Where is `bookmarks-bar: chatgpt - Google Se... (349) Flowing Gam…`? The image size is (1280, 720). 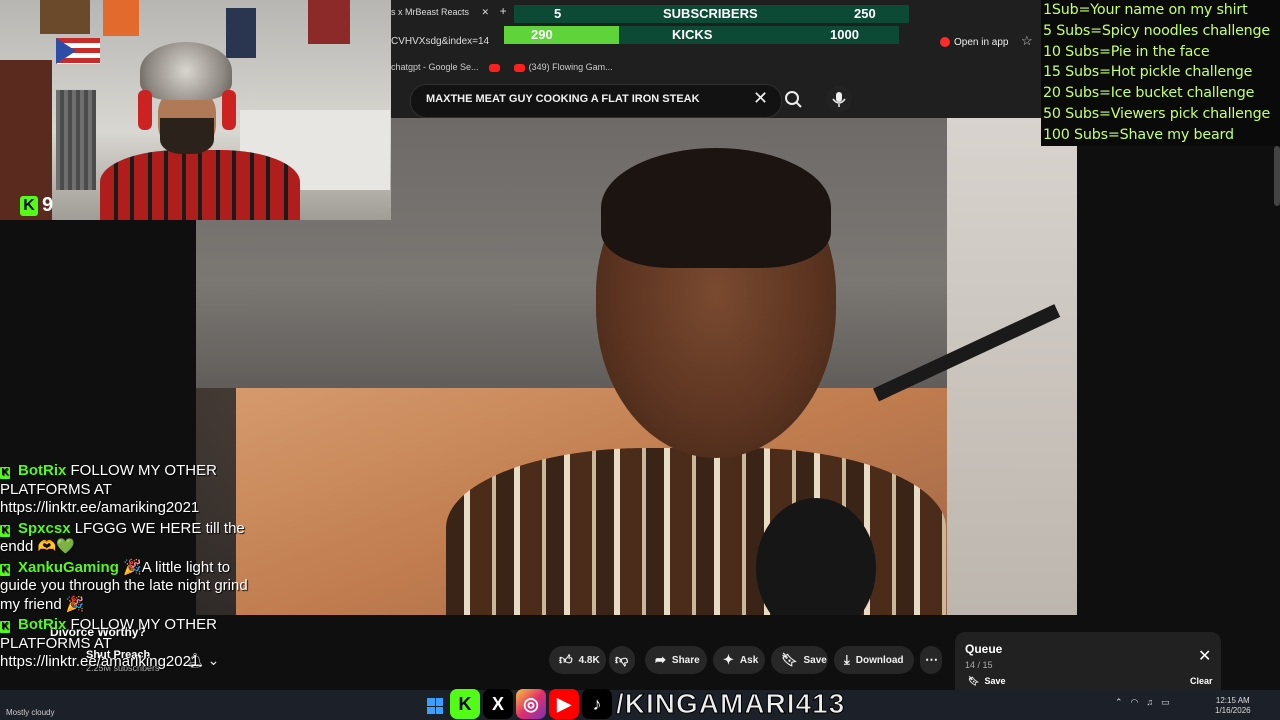 bookmarks-bar: chatgpt - Google Se... (349) Flowing Gam… is located at coordinates (502, 67).